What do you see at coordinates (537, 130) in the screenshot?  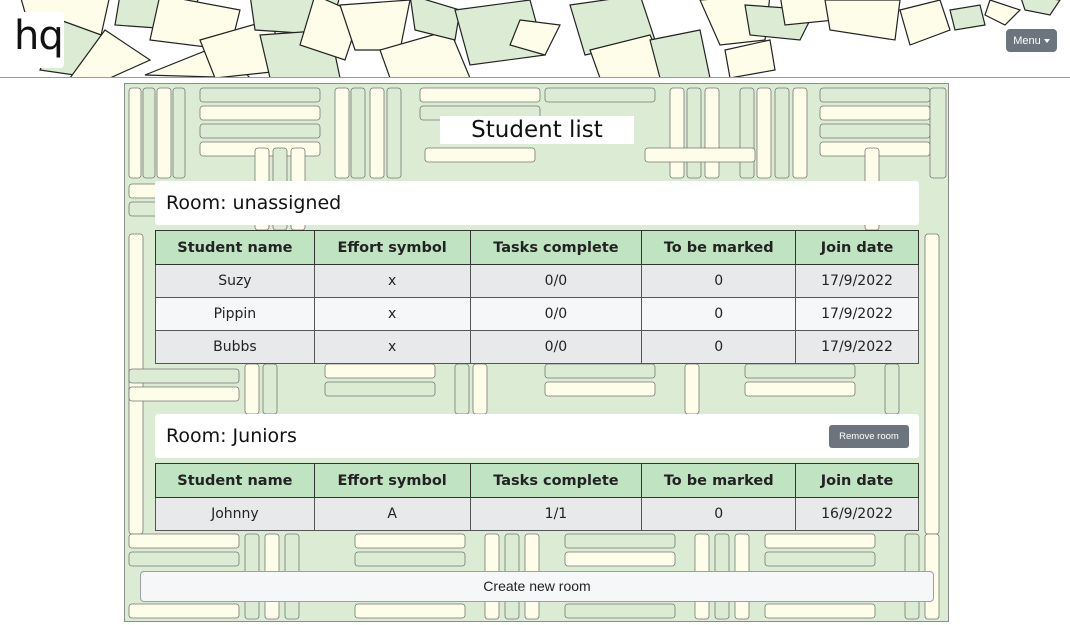 I see `page-title: Student list` at bounding box center [537, 130].